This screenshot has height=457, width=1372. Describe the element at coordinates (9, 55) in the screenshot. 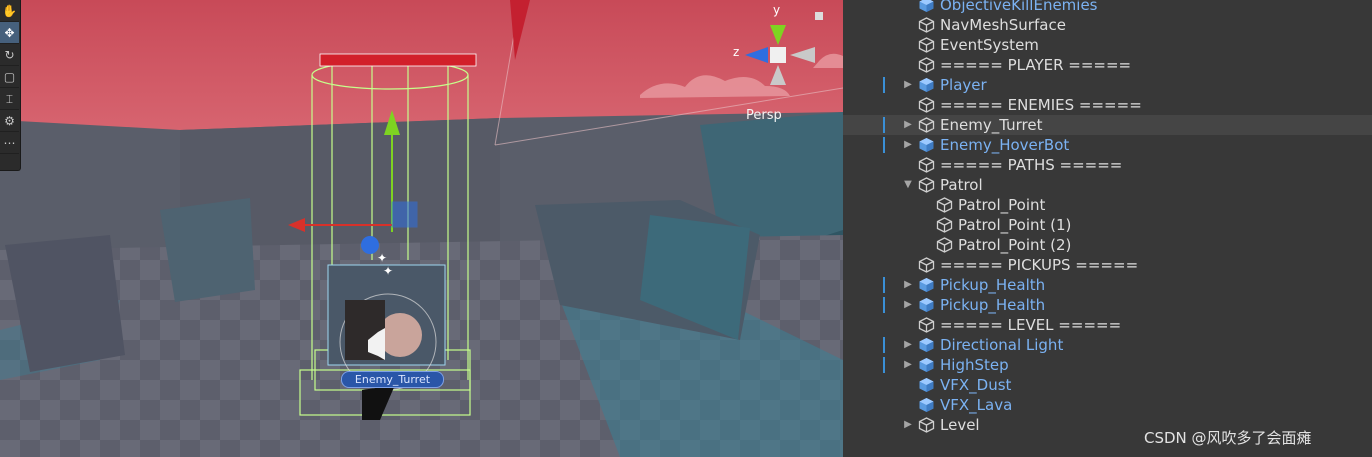

I see `rotate-tool-icon: ↻` at that location.